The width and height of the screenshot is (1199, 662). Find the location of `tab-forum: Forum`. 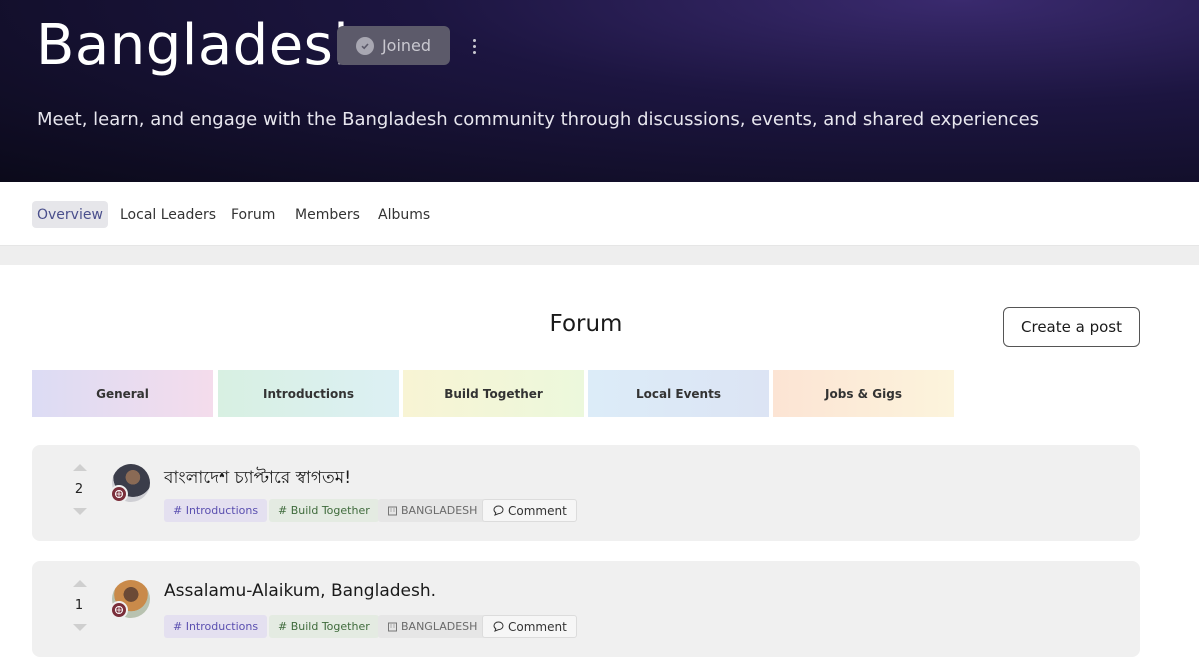

tab-forum: Forum is located at coordinates (253, 214).